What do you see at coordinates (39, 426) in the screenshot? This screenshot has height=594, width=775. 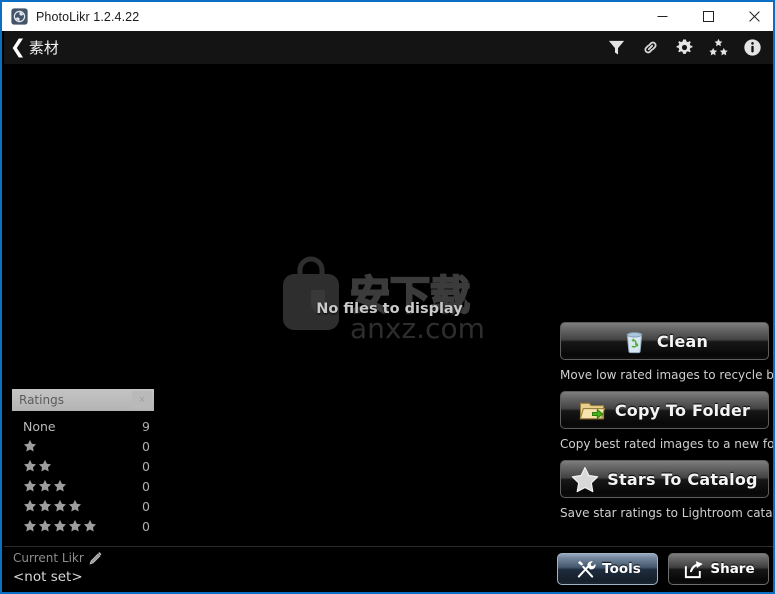 I see `rating-row-label: None` at bounding box center [39, 426].